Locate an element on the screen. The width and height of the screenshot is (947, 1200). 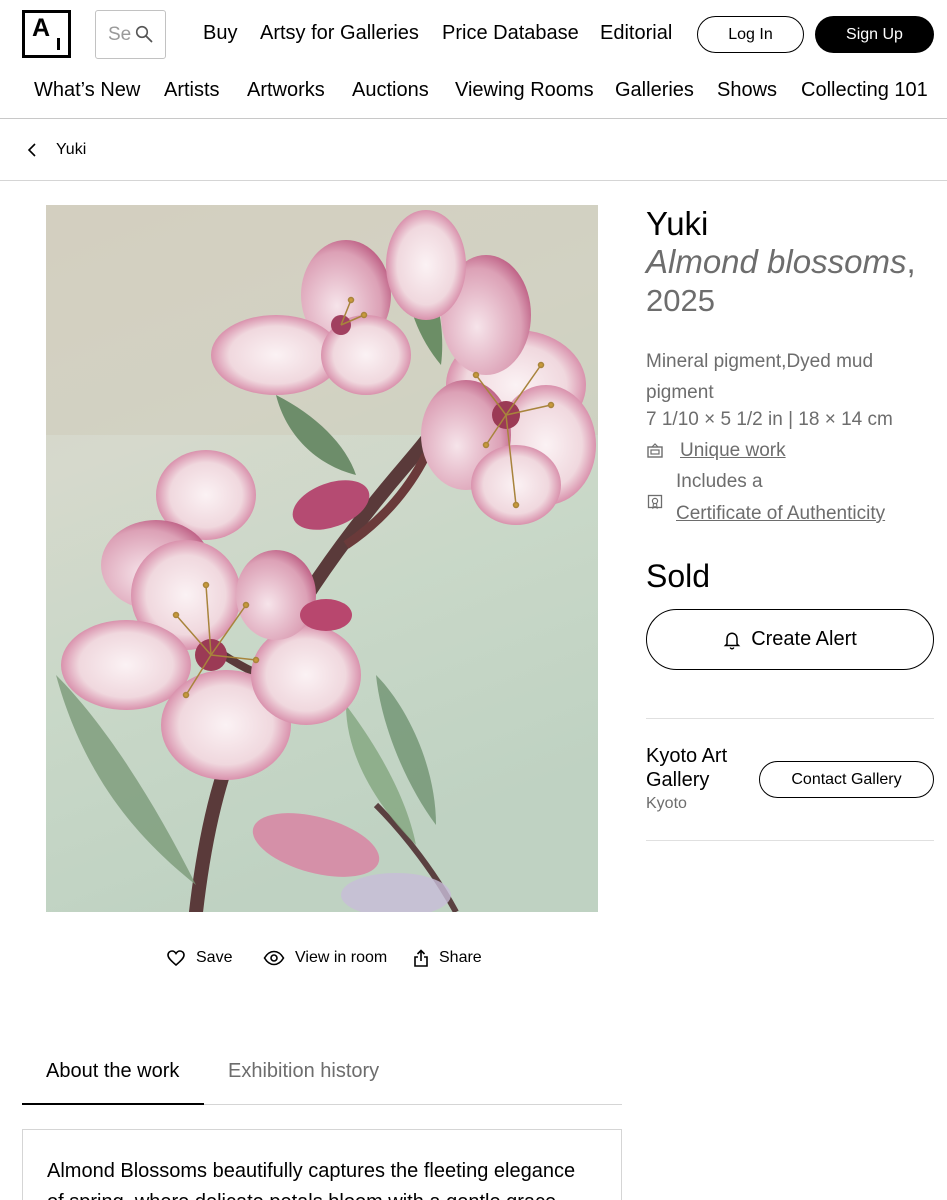
share-icon is located at coordinates (421, 958).